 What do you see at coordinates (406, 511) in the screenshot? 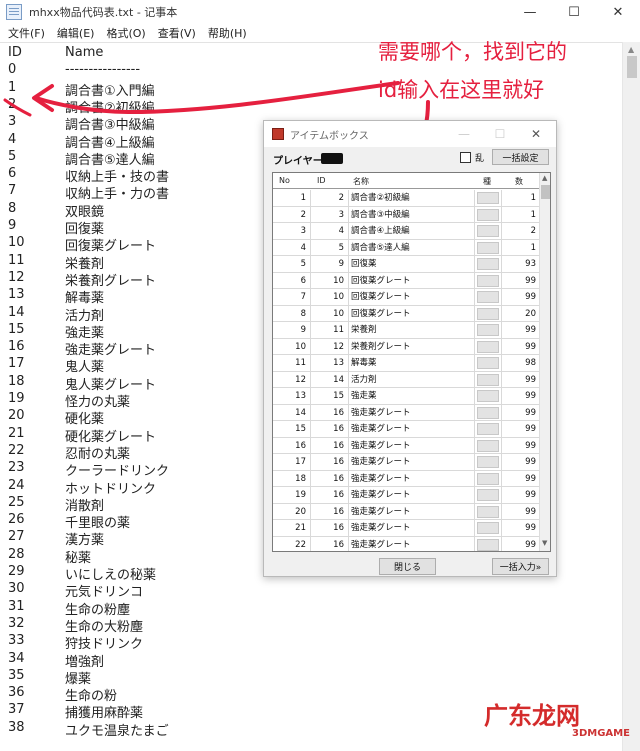
I see `table-row: 20 16 強走薬グレート 99` at bounding box center [406, 511].